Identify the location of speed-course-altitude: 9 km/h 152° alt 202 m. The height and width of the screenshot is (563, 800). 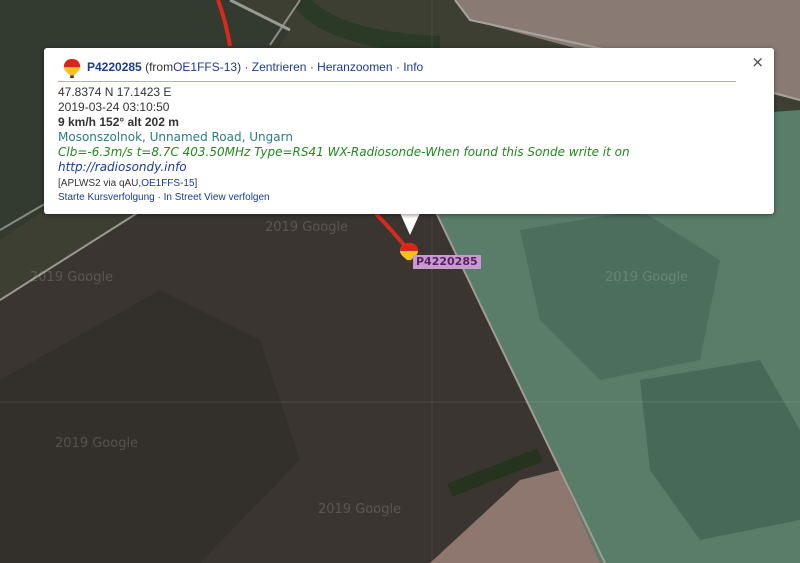
(118, 122).